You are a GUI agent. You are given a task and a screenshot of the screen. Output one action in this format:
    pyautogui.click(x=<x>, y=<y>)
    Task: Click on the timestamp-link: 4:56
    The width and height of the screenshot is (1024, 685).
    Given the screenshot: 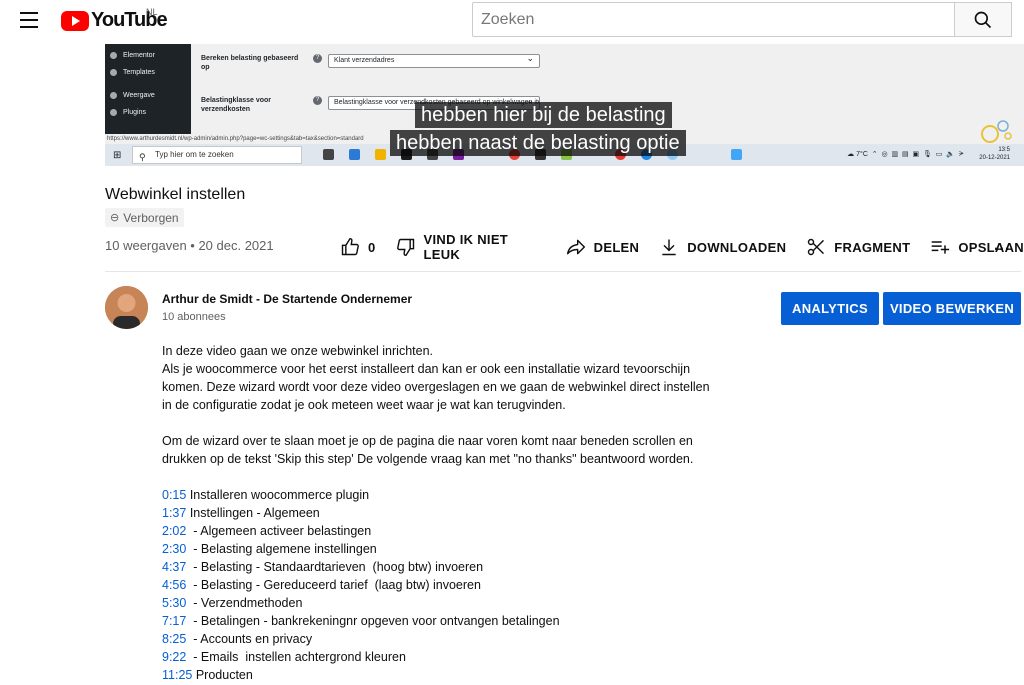 What is the action you would take?
    pyautogui.click(x=174, y=585)
    